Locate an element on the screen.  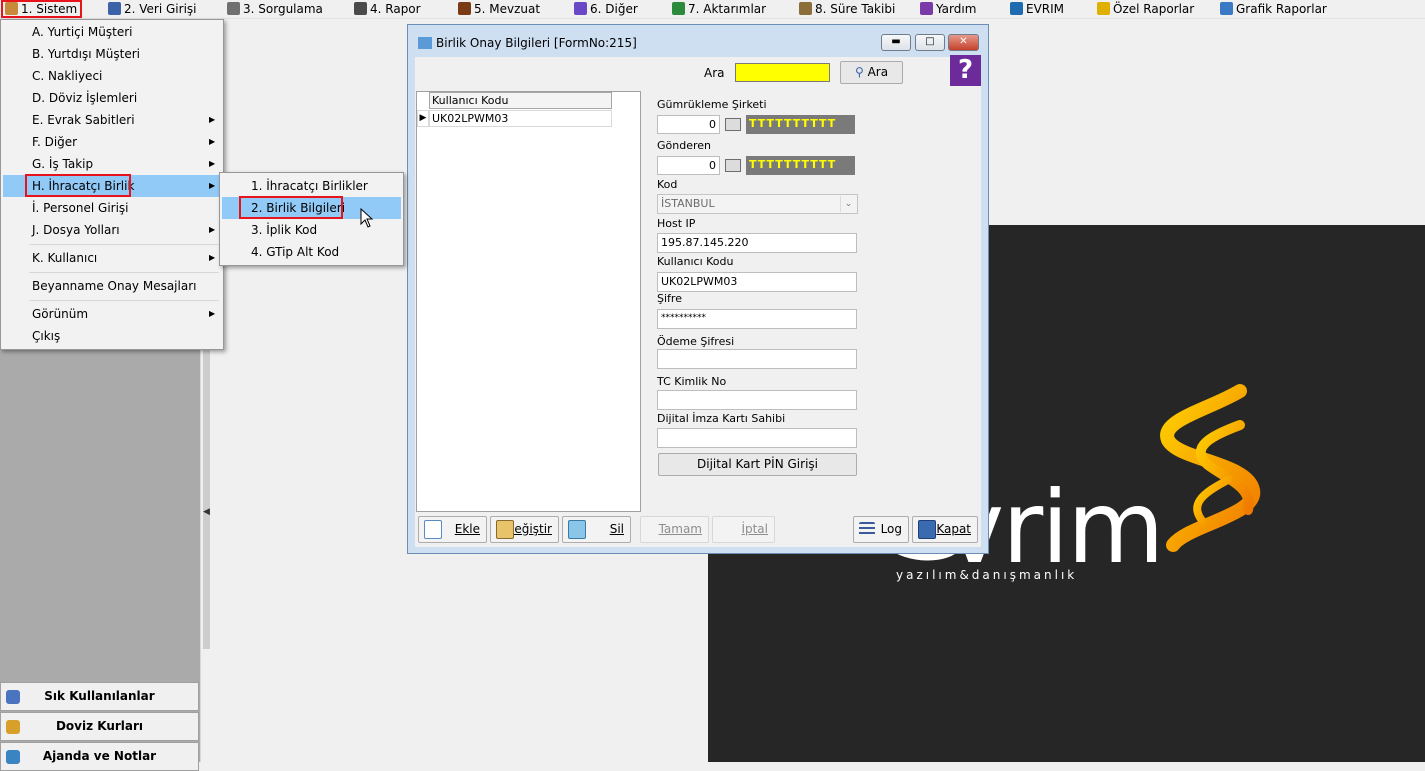
clipboard-icon is located at coordinates (805, 8).